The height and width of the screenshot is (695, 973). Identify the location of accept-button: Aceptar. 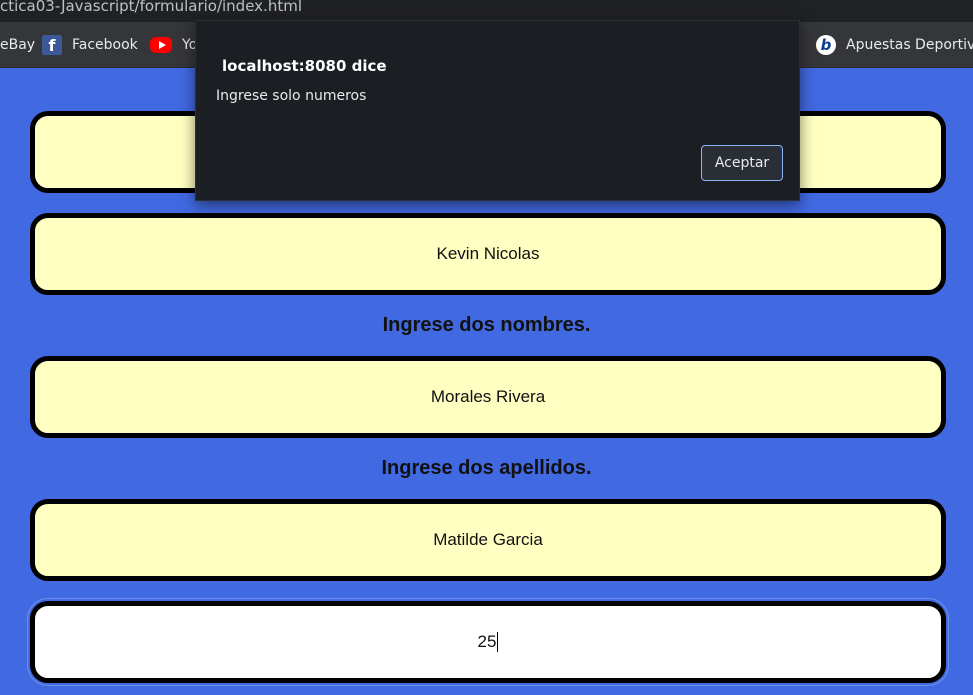
(742, 163).